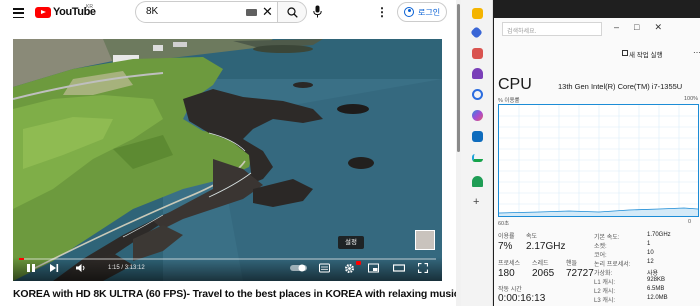 The image size is (700, 306). What do you see at coordinates (349, 268) in the screenshot?
I see `settings-icon` at bounding box center [349, 268].